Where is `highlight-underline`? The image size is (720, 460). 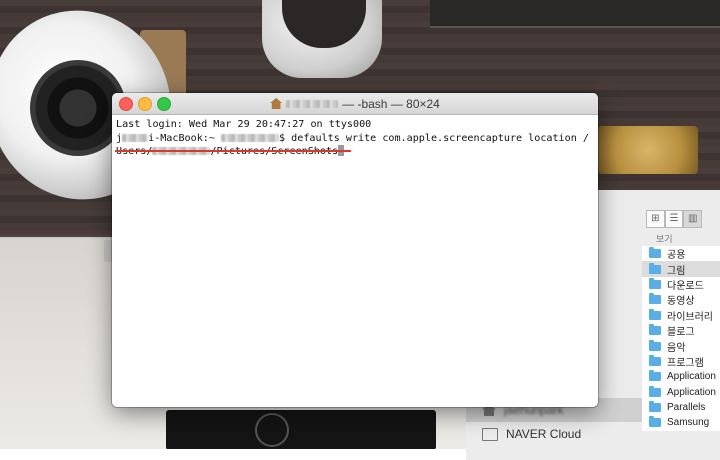 highlight-underline is located at coordinates (233, 151).